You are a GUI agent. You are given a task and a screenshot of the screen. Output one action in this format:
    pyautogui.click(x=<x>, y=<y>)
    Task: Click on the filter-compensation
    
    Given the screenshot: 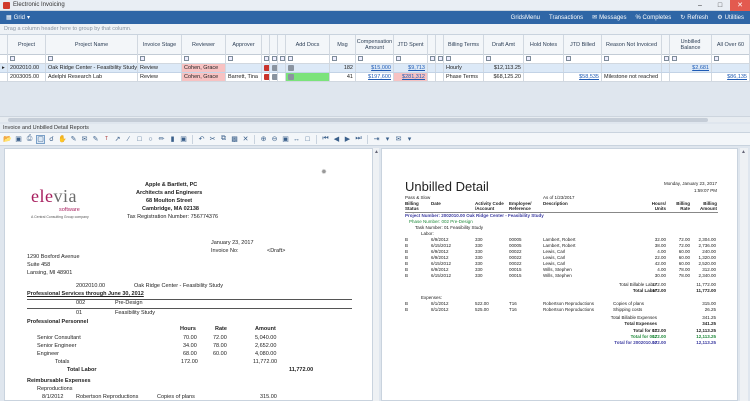 What is the action you would take?
    pyautogui.click(x=375, y=59)
    